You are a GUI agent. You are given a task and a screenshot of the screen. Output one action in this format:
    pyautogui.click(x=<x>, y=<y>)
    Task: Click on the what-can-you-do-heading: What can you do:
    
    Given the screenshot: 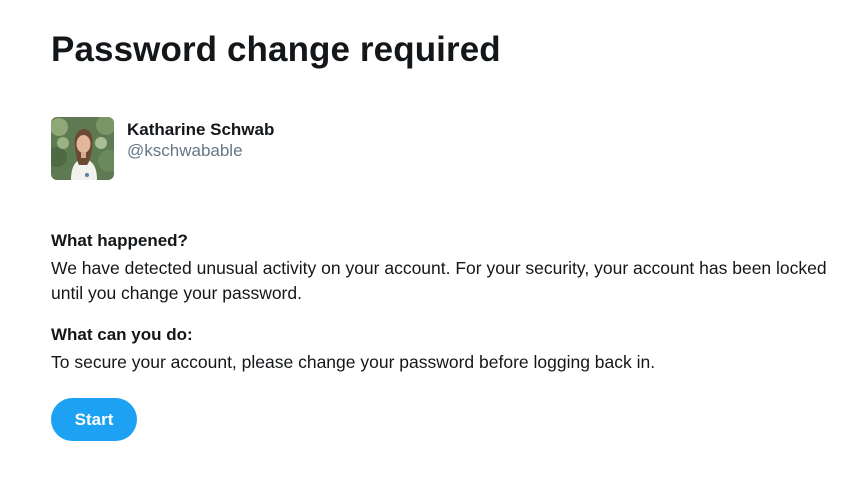 What is the action you would take?
    pyautogui.click(x=122, y=334)
    